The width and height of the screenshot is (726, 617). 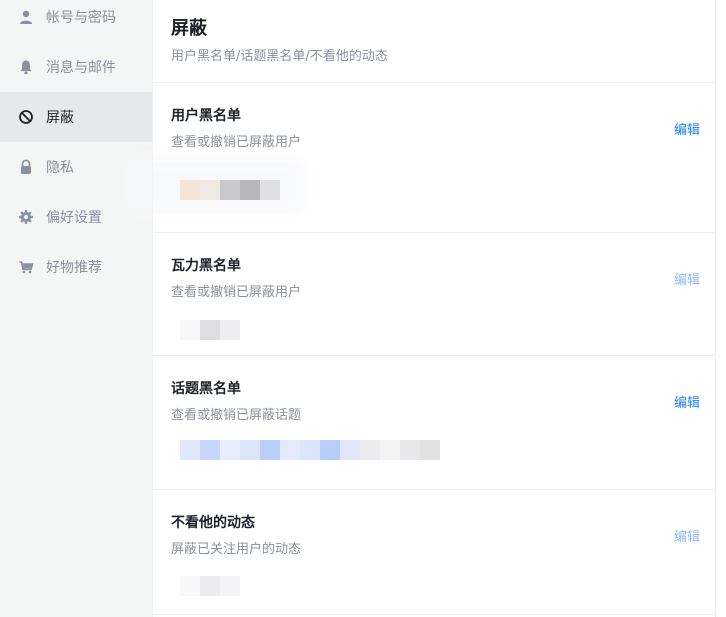 What do you see at coordinates (81, 68) in the screenshot?
I see `sidebar-item-label: 消息与邮件` at bounding box center [81, 68].